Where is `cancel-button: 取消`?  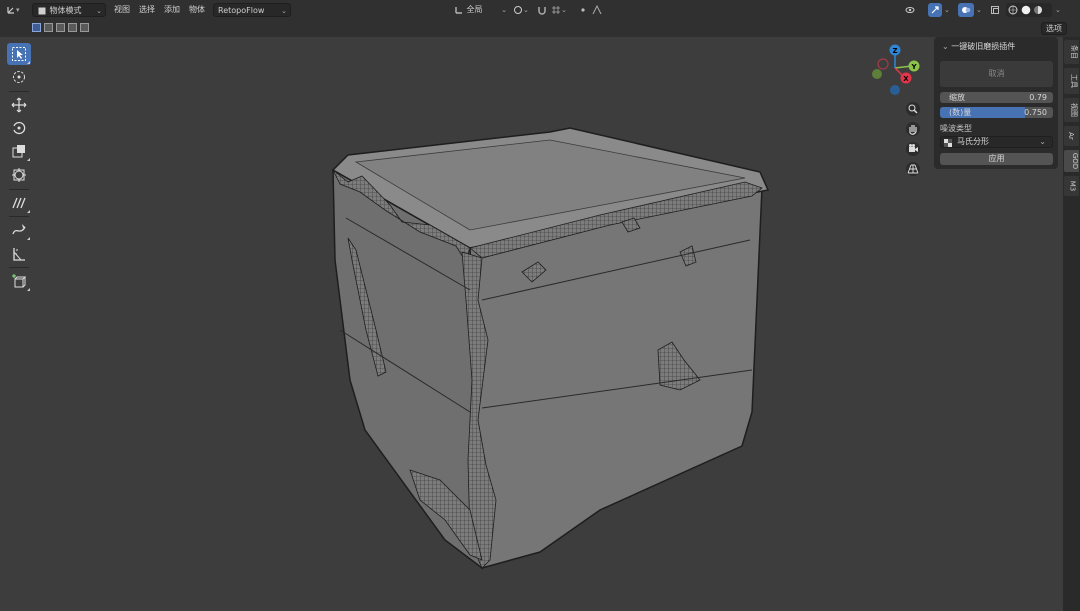 cancel-button: 取消 is located at coordinates (996, 74).